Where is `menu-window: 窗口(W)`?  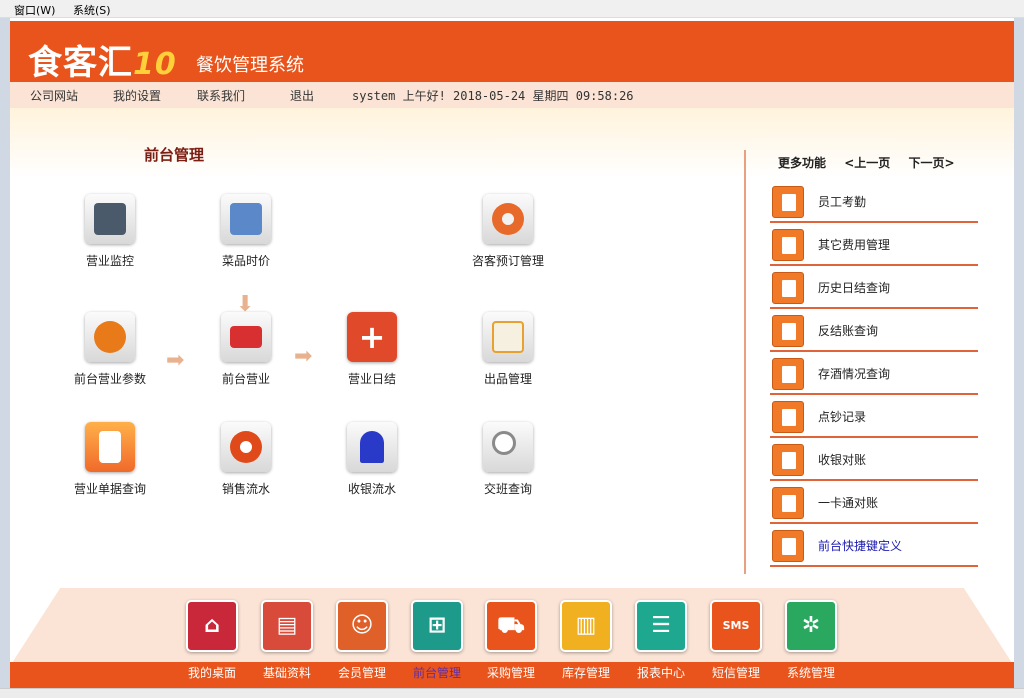 menu-window: 窗口(W) is located at coordinates (34, 10).